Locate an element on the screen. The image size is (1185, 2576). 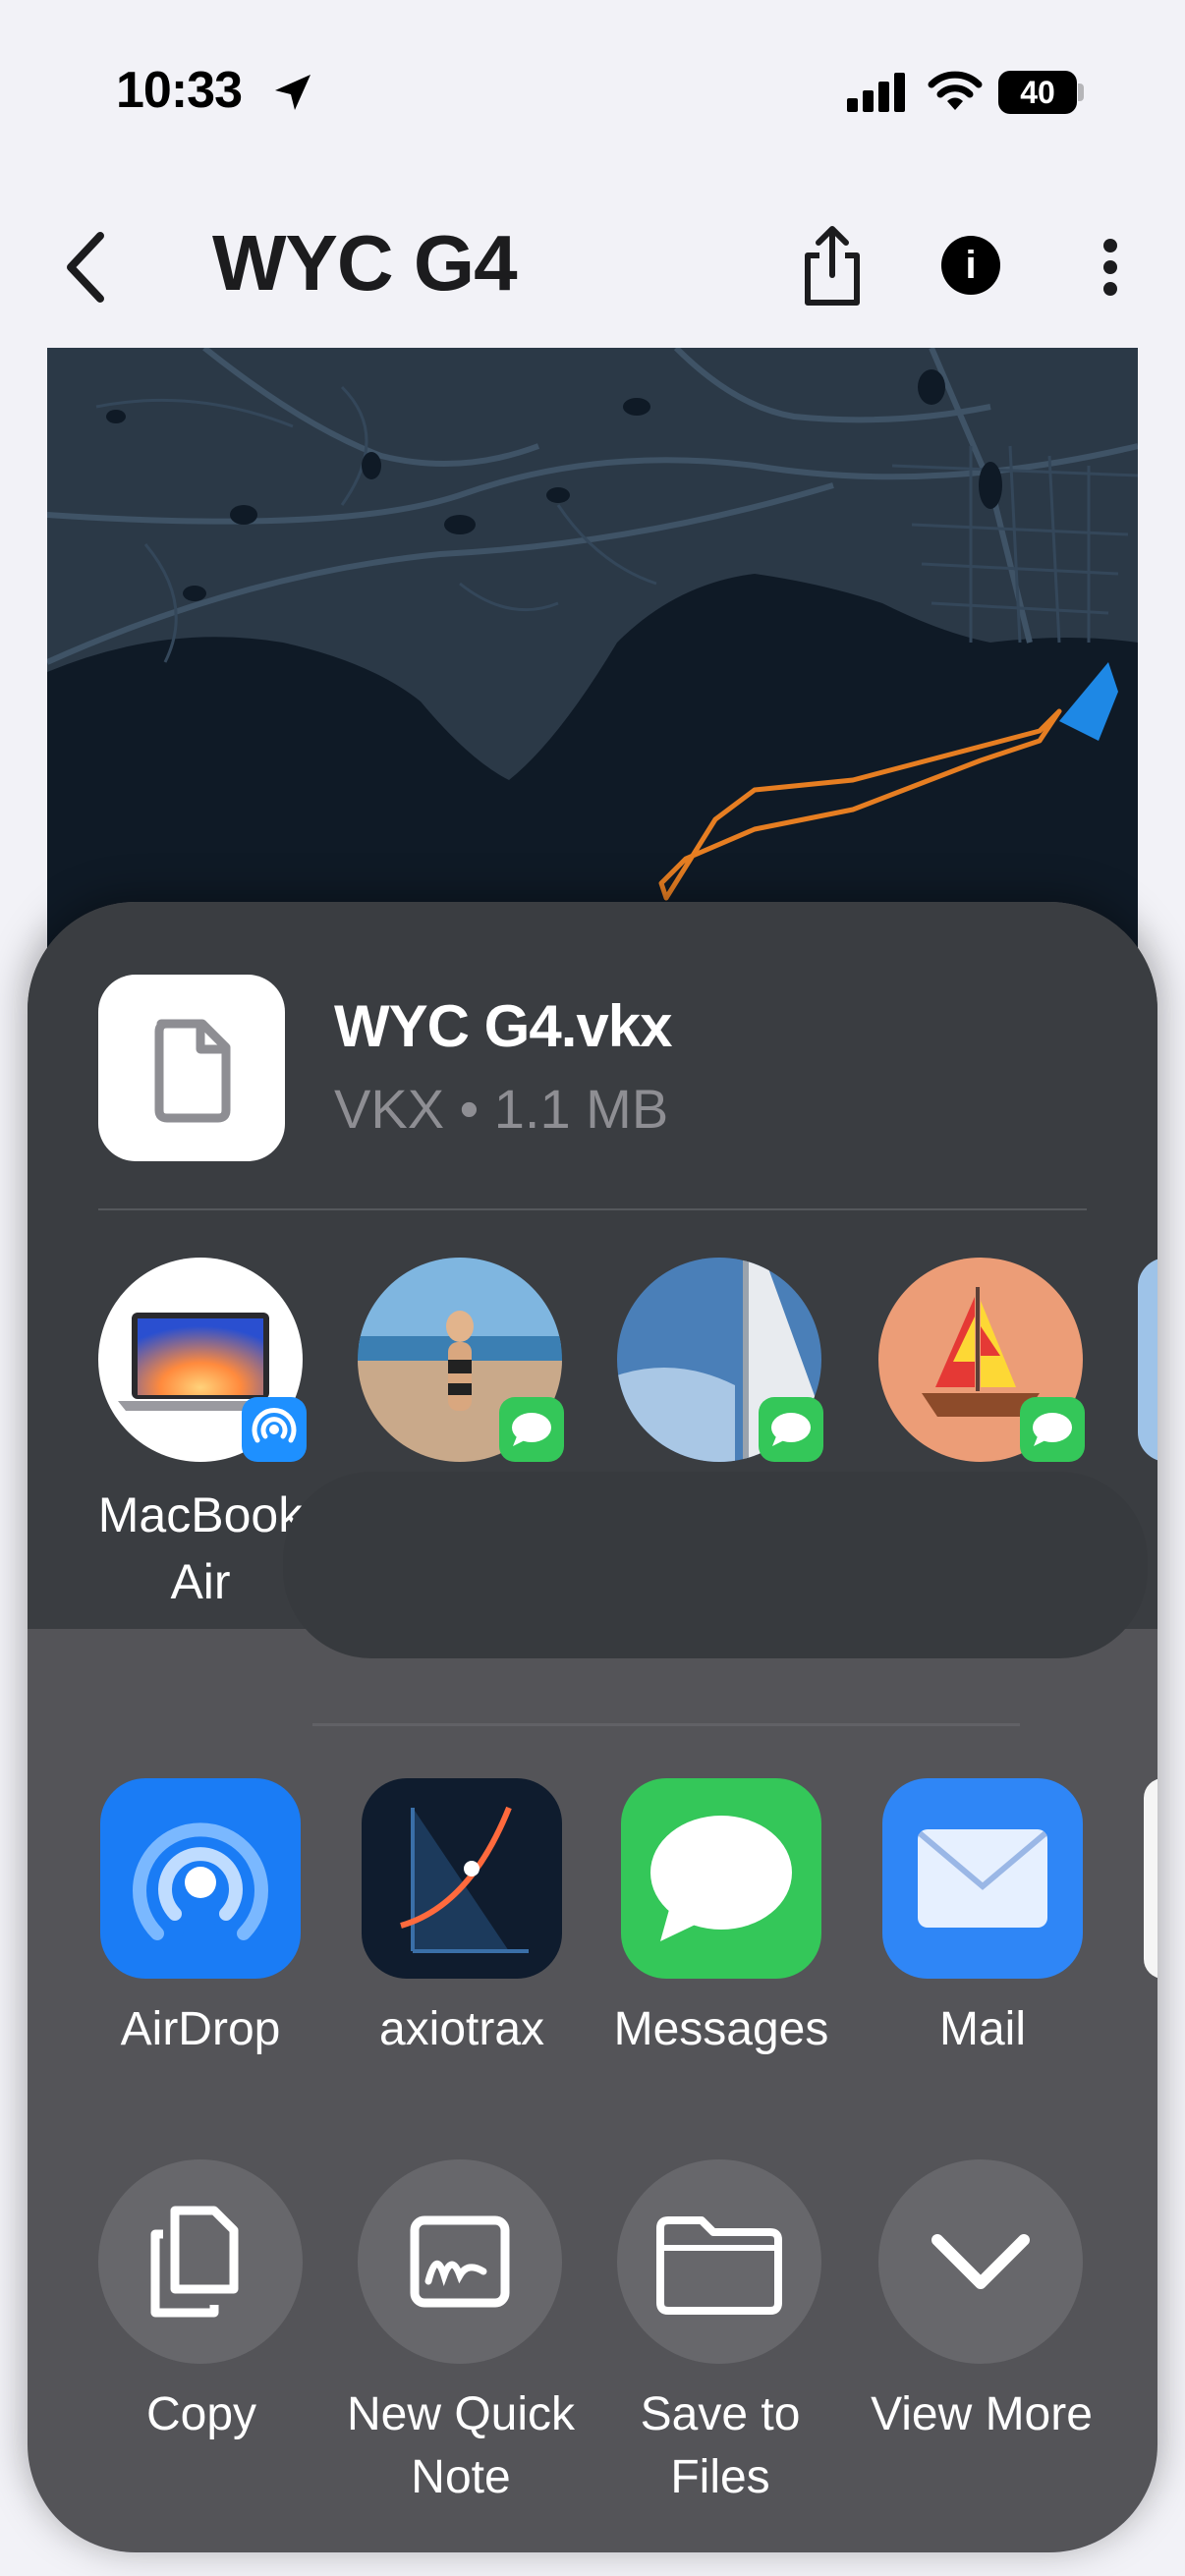
app-axiotrax is located at coordinates (462, 1878).